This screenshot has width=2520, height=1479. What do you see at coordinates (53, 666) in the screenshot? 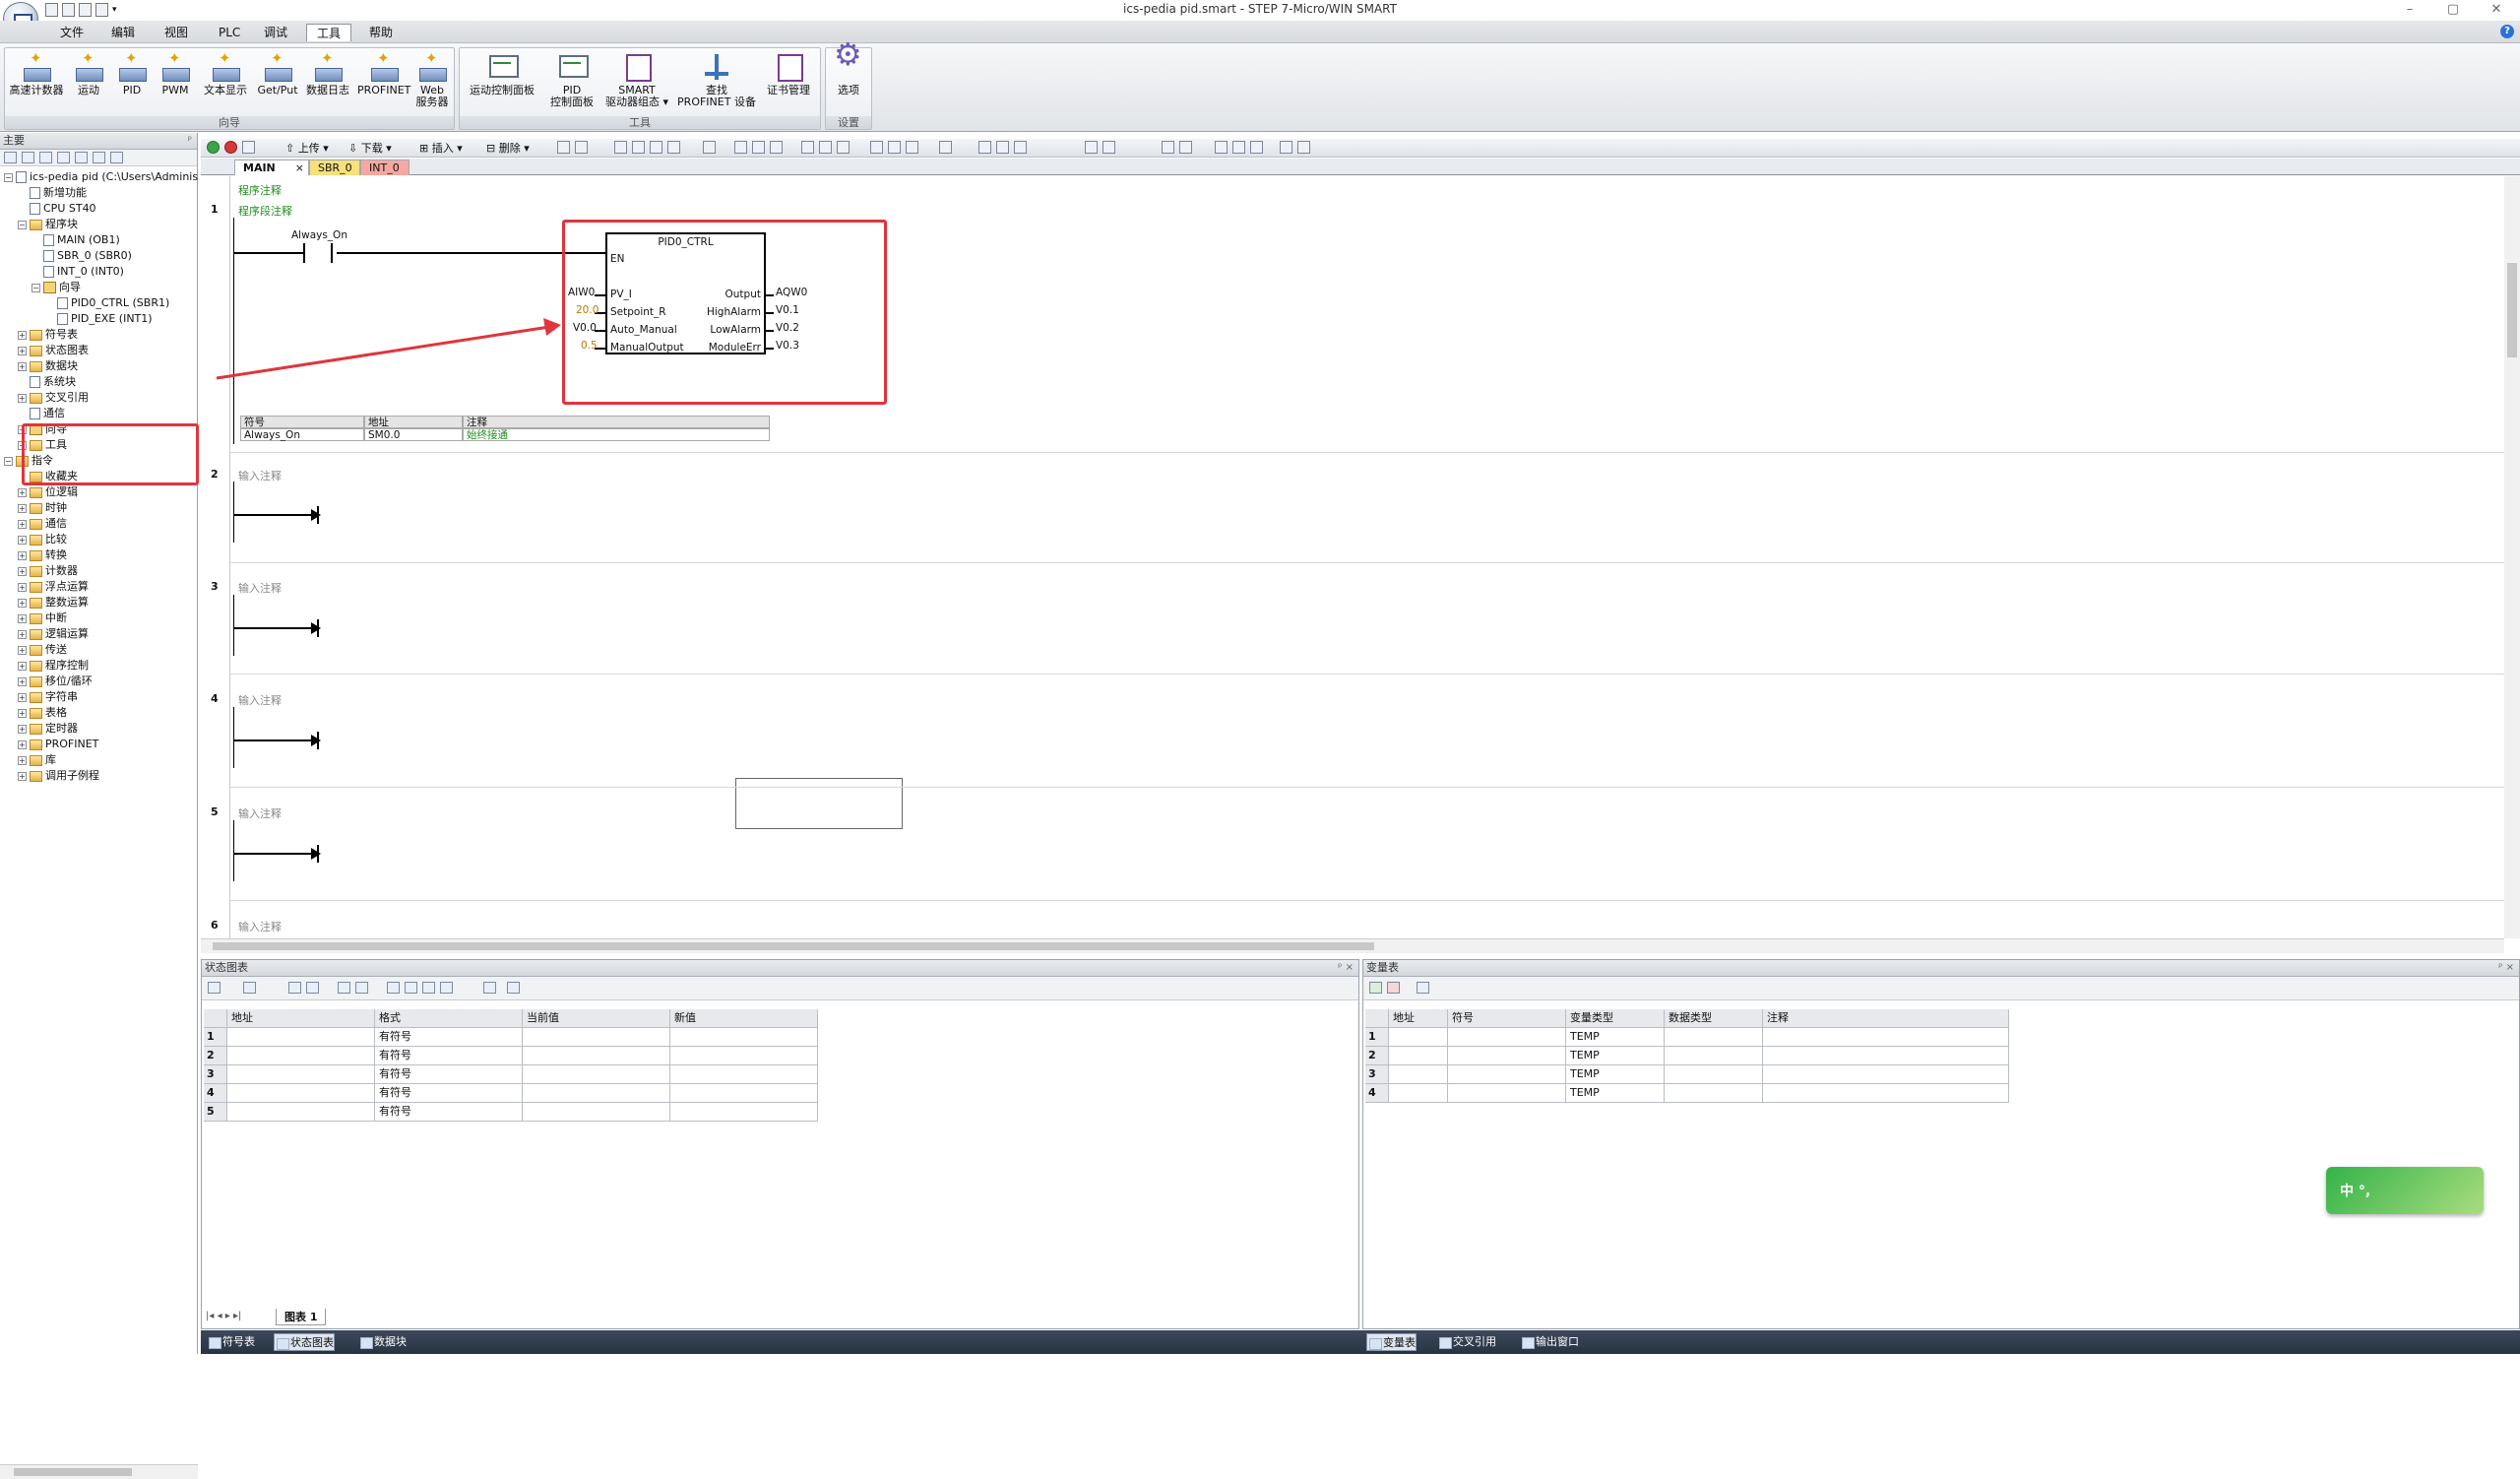
I see `tree-item: + 程序控制` at bounding box center [53, 666].